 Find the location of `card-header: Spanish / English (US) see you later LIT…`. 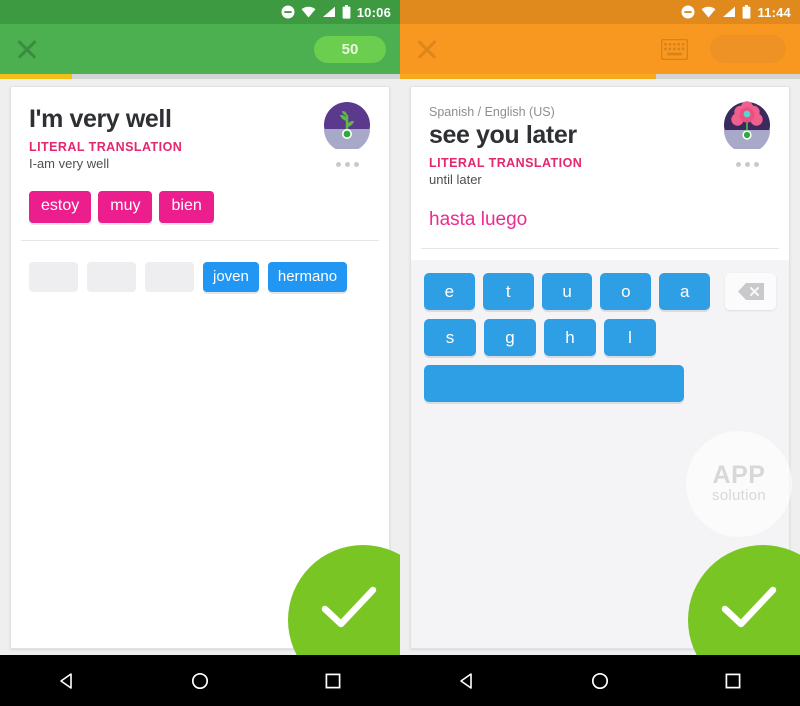

card-header: Spanish / English (US) see you later LIT… is located at coordinates (600, 137).